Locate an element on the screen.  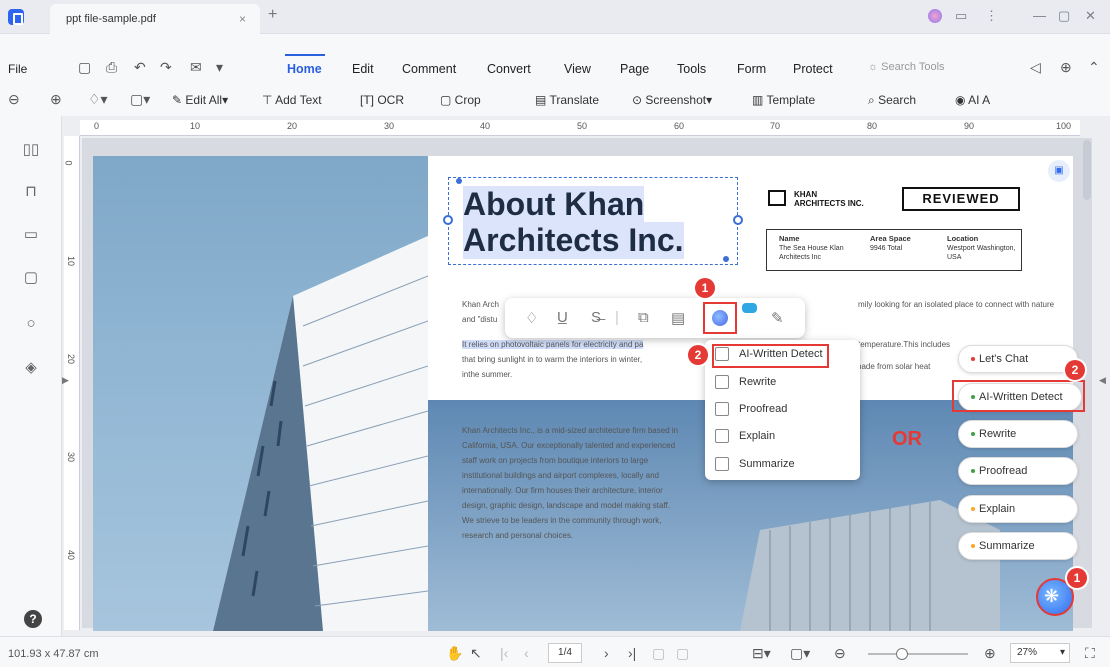
edit-text-icon: ✎ is located at coordinates (777, 318).